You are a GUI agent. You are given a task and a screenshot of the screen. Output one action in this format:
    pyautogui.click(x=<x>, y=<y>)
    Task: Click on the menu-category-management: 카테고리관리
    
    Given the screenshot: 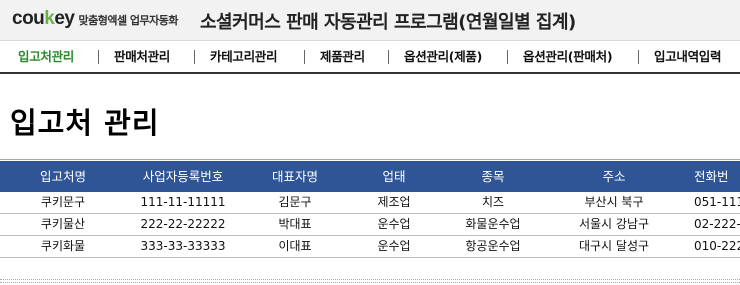 What is the action you would take?
    pyautogui.click(x=244, y=56)
    